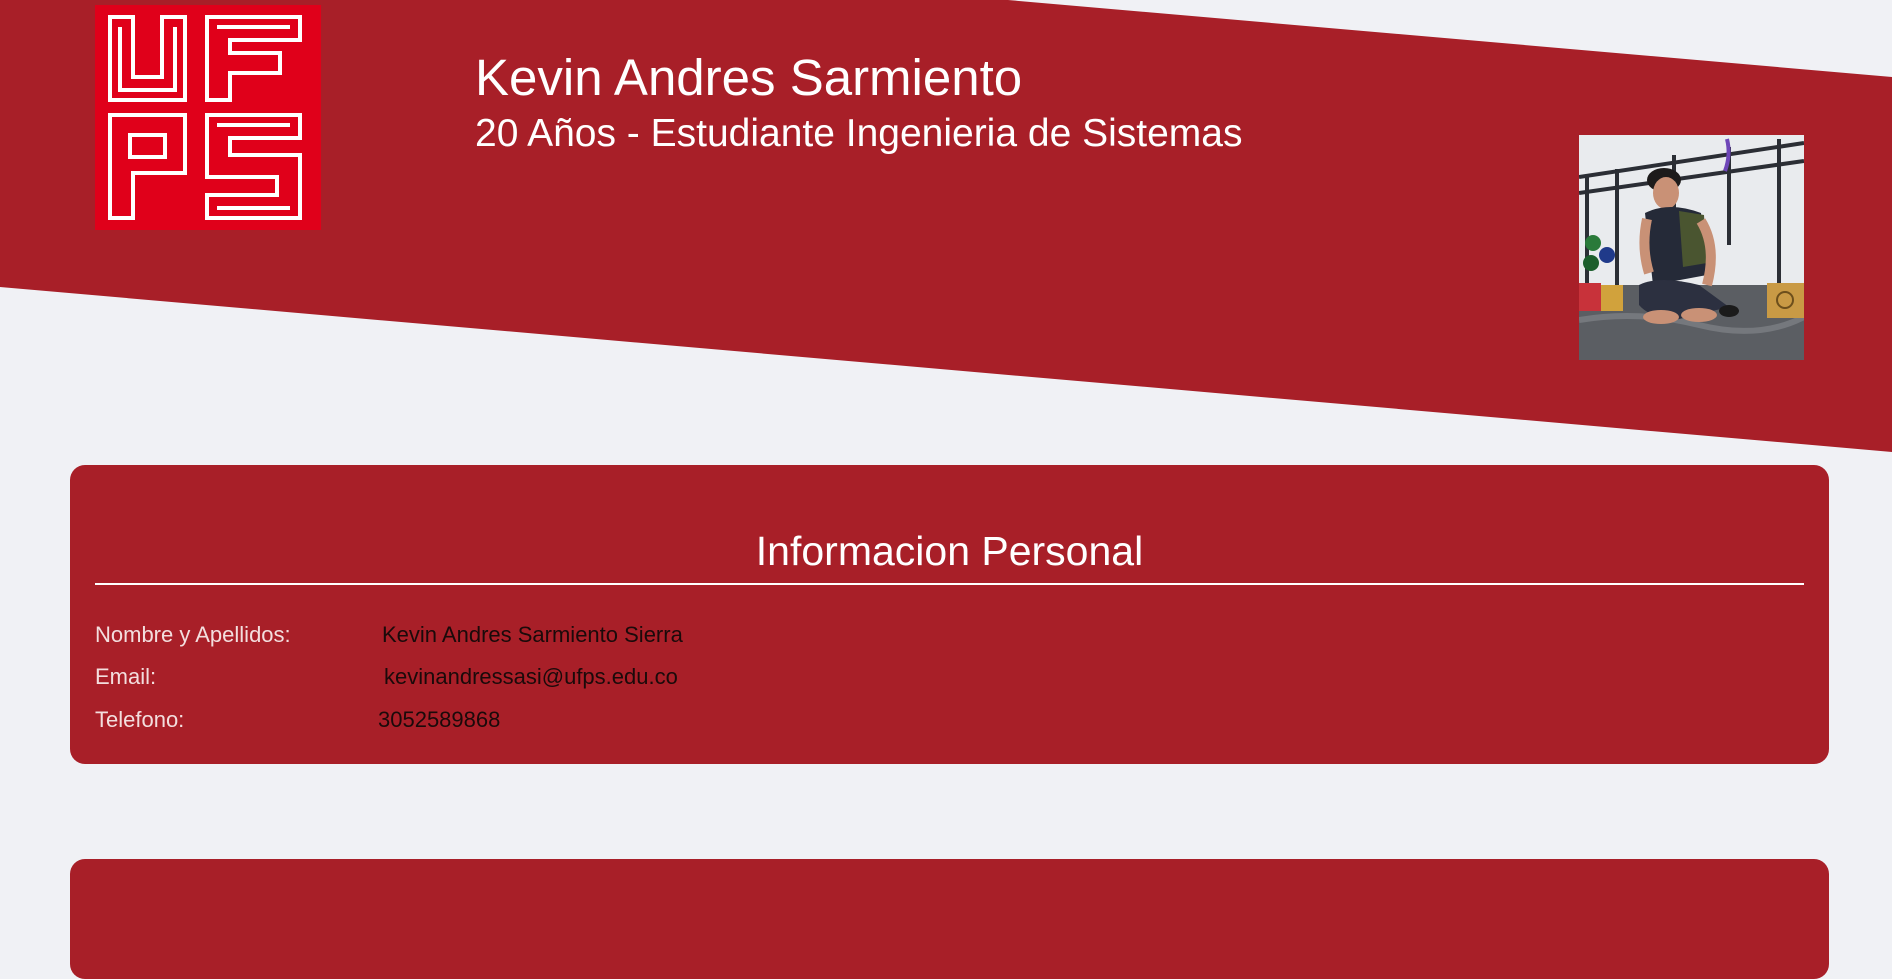  I want to click on name-label: Nombre y Apellidos:, so click(193, 634).